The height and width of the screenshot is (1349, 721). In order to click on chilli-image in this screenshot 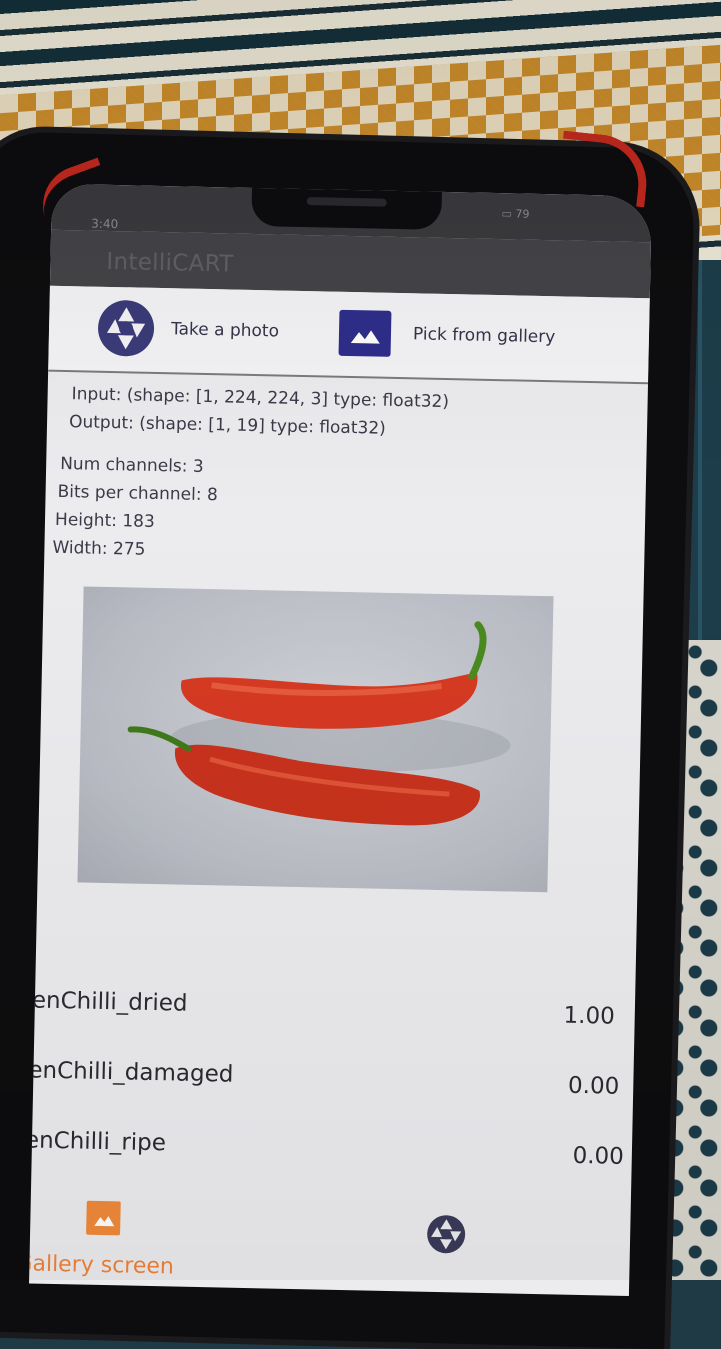, I will do `click(319, 723)`.